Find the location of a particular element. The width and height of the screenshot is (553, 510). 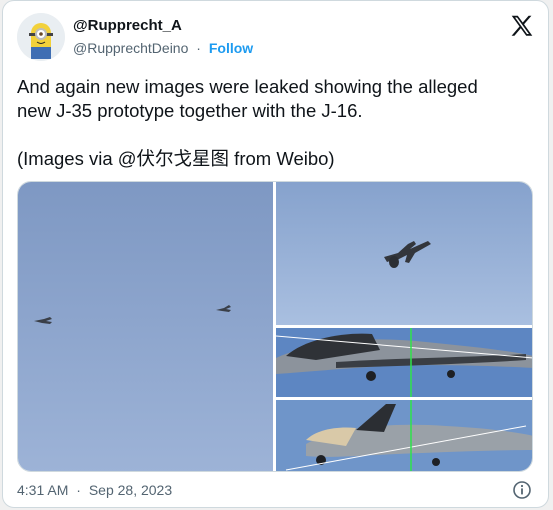

timestamp: 4:31 AM · Sep 28, 2023 is located at coordinates (94, 490).